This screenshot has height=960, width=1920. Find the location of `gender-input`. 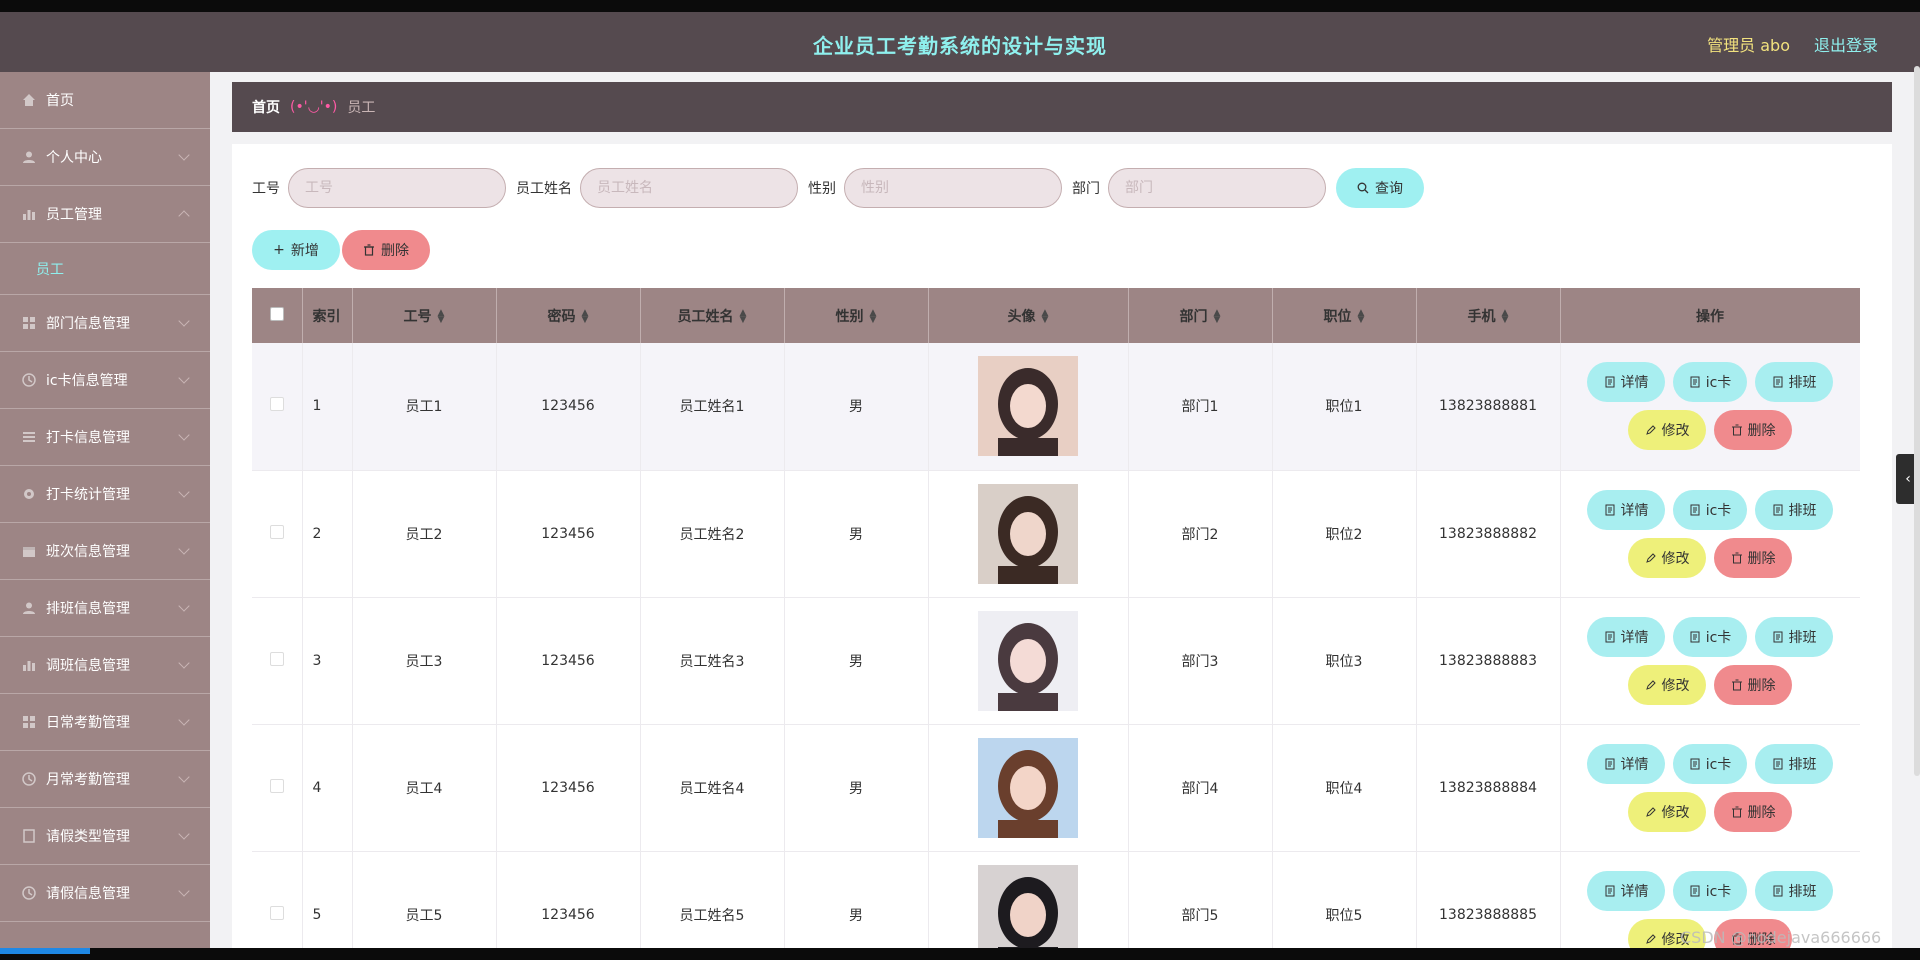

gender-input is located at coordinates (953, 188).